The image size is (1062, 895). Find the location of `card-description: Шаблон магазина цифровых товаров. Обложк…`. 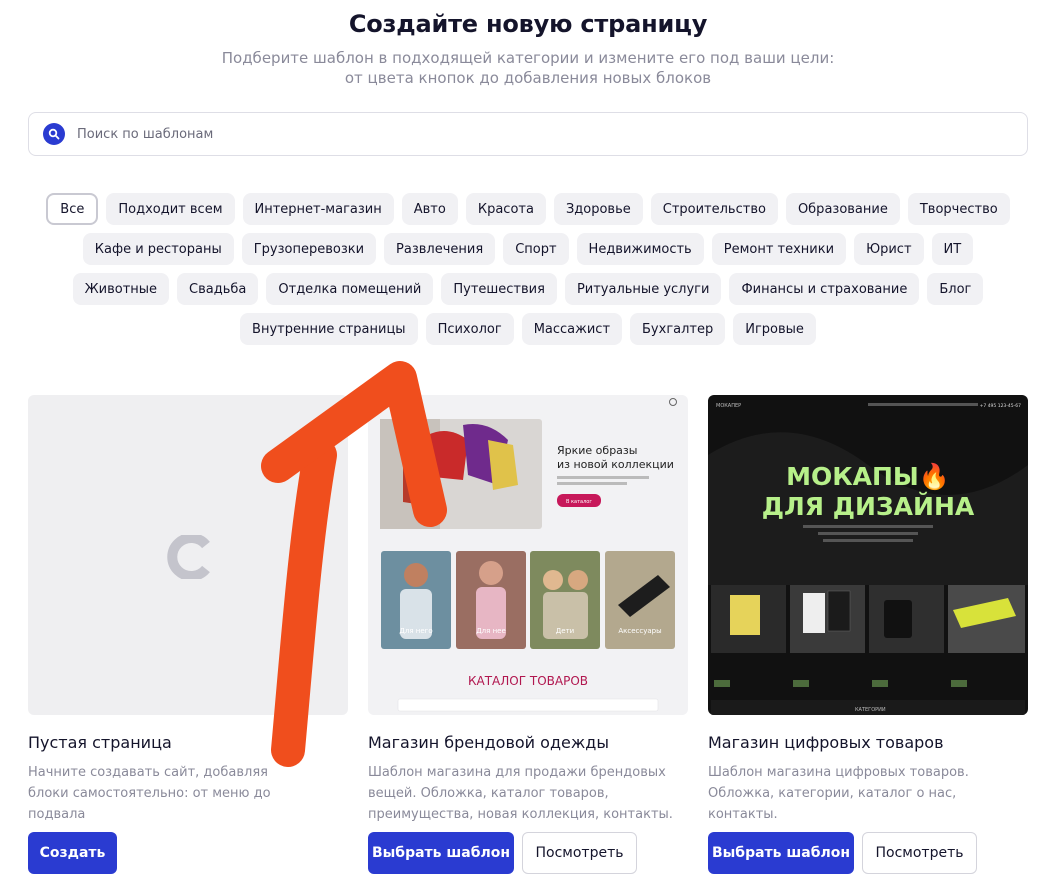

card-description: Шаблон магазина цифровых товаров. Обложк… is located at coordinates (838, 793).